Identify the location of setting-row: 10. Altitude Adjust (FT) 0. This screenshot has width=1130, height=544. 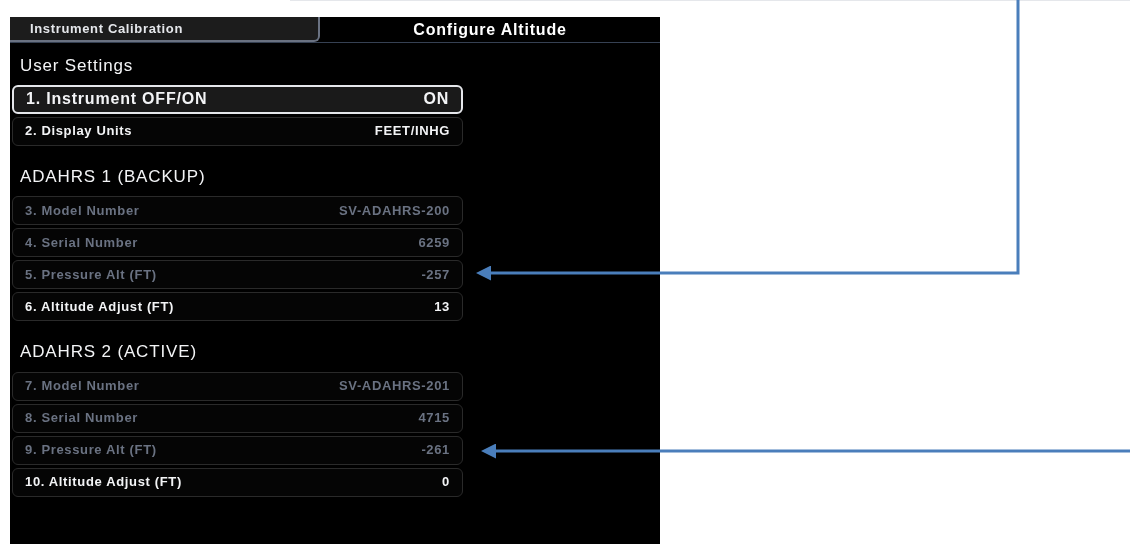
(237, 482).